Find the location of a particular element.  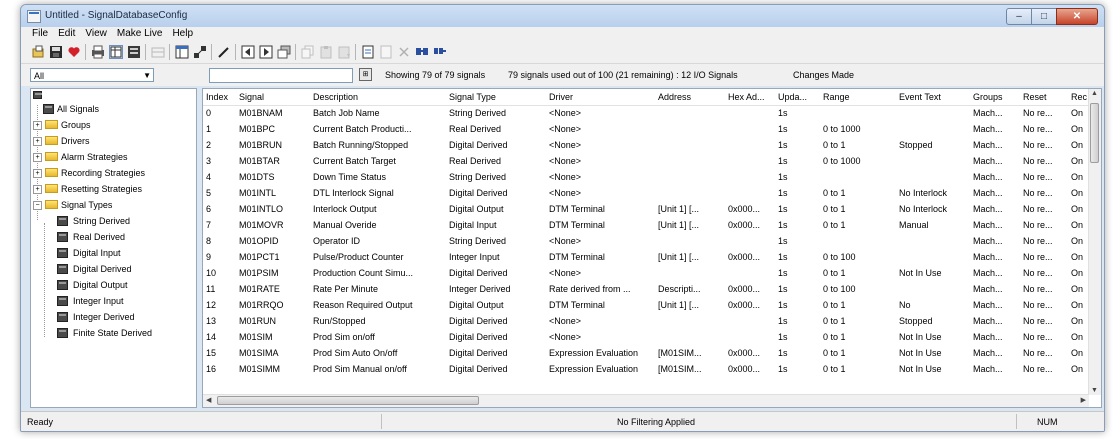

copy-icon is located at coordinates (308, 52).